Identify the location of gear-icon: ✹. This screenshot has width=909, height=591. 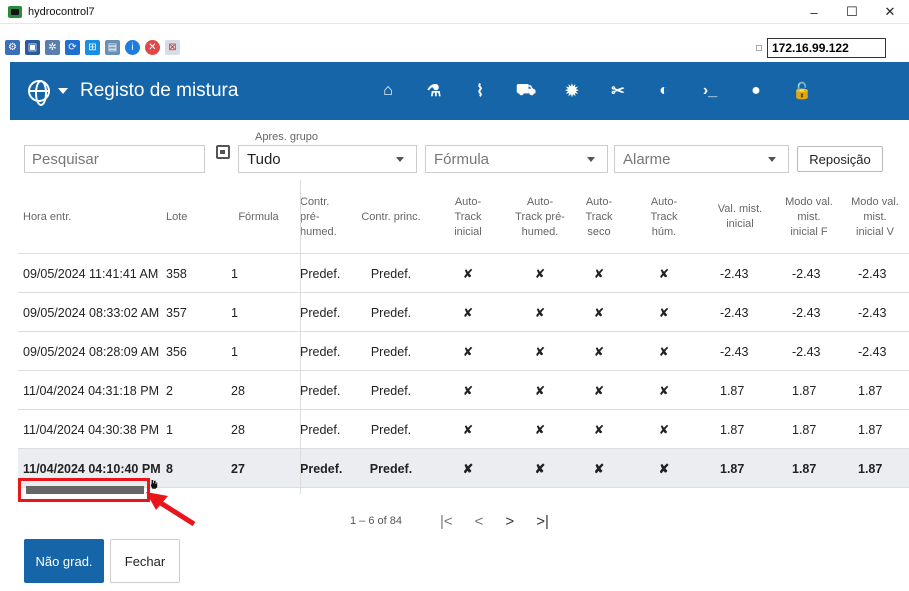
(572, 91).